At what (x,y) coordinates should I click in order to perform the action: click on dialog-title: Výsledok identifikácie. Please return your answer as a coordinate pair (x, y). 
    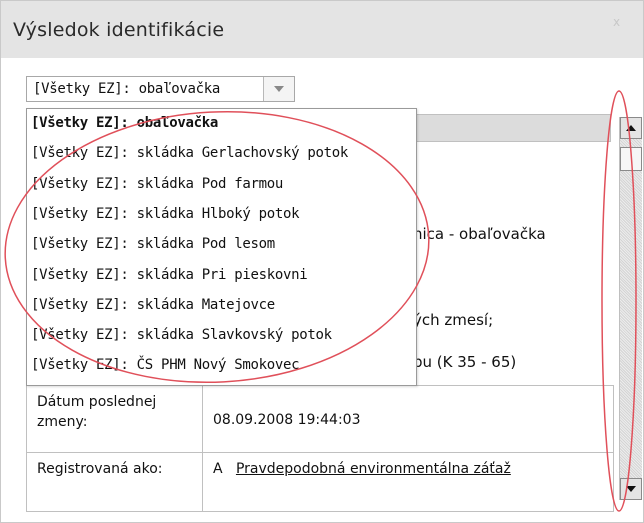
    Looking at the image, I should click on (119, 30).